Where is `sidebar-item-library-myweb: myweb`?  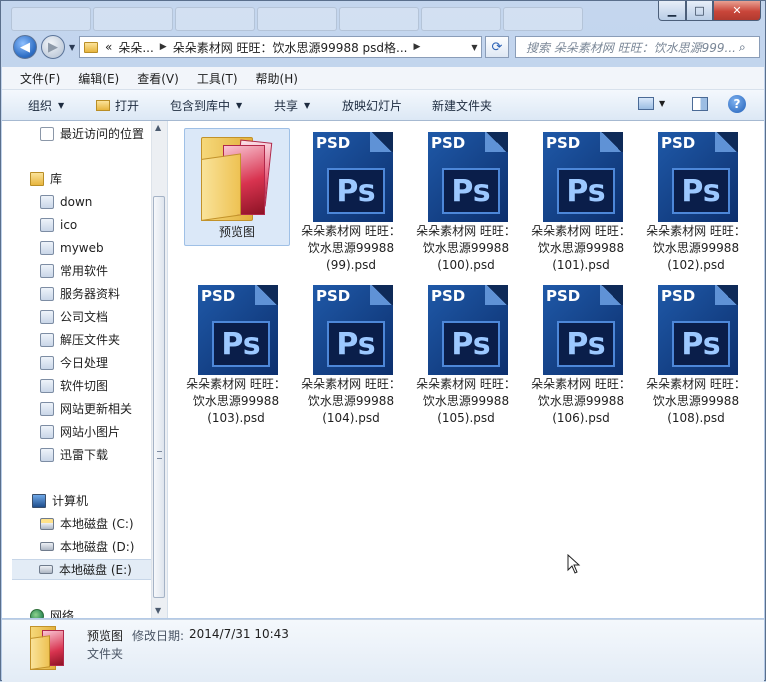 sidebar-item-library-myweb: myweb is located at coordinates (103, 247).